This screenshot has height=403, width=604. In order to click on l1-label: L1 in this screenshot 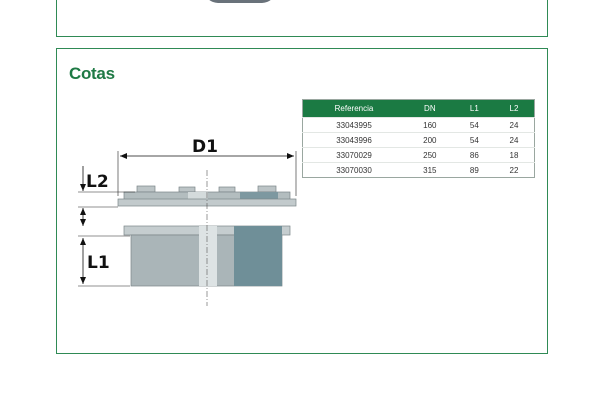, I will do `click(98, 263)`.